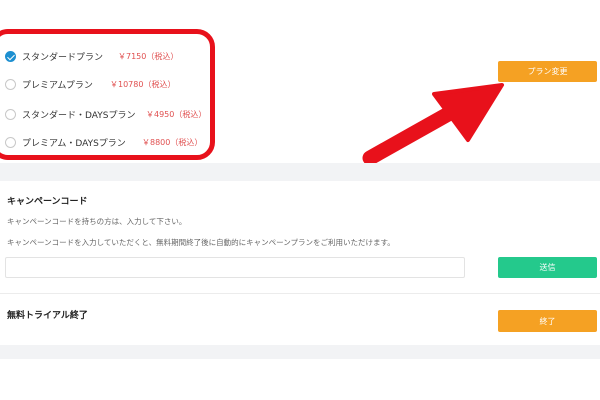 This screenshot has width=600, height=400. Describe the element at coordinates (97, 221) in the screenshot. I see `campaign-description: キャンペーンコードを持ちの方は、入力して下さい。` at that location.